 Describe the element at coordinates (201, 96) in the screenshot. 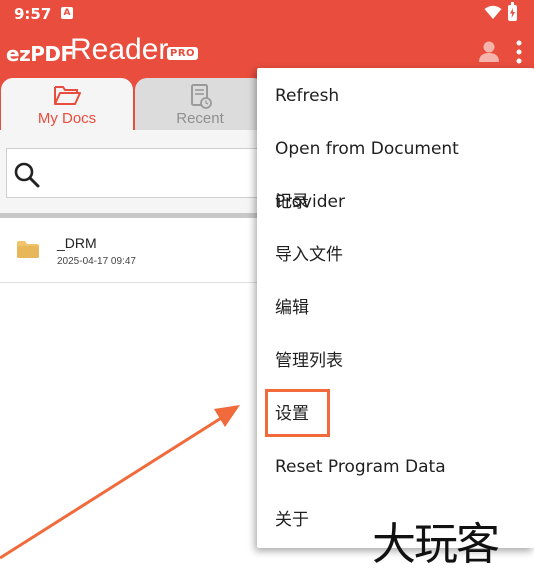

I see `recent-docs-icon` at that location.